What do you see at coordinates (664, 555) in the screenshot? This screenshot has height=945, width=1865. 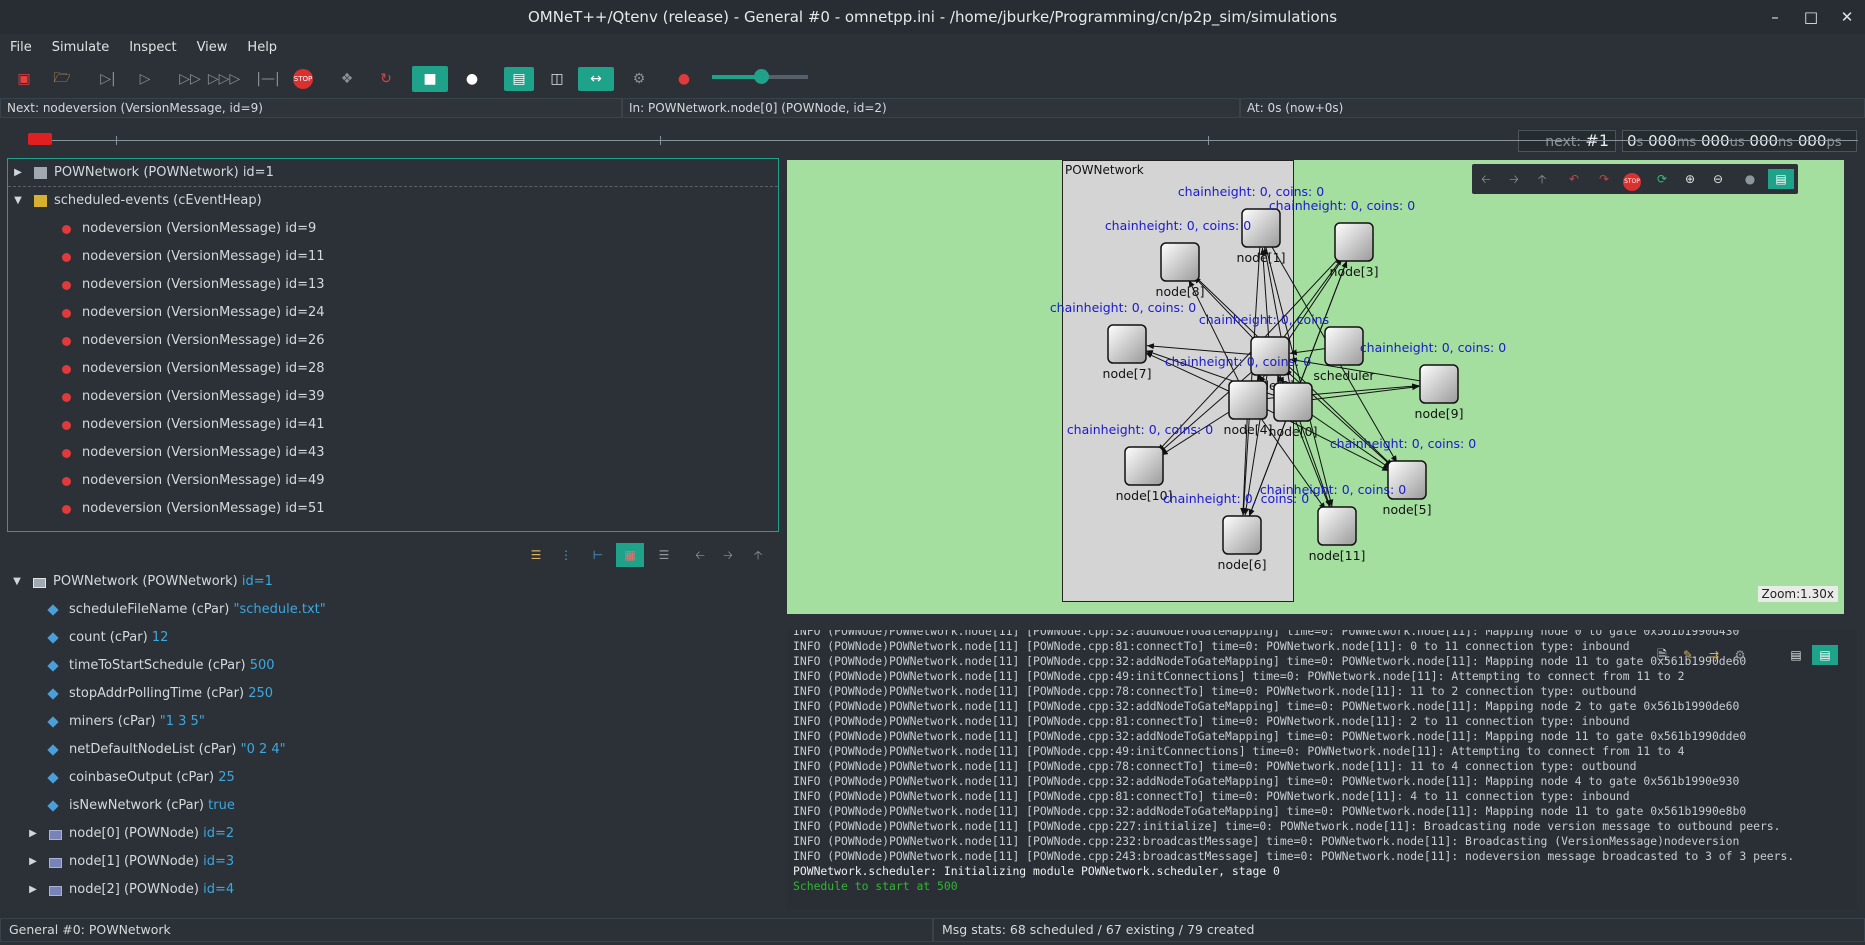 I see `list-mode-icon: ☰` at bounding box center [664, 555].